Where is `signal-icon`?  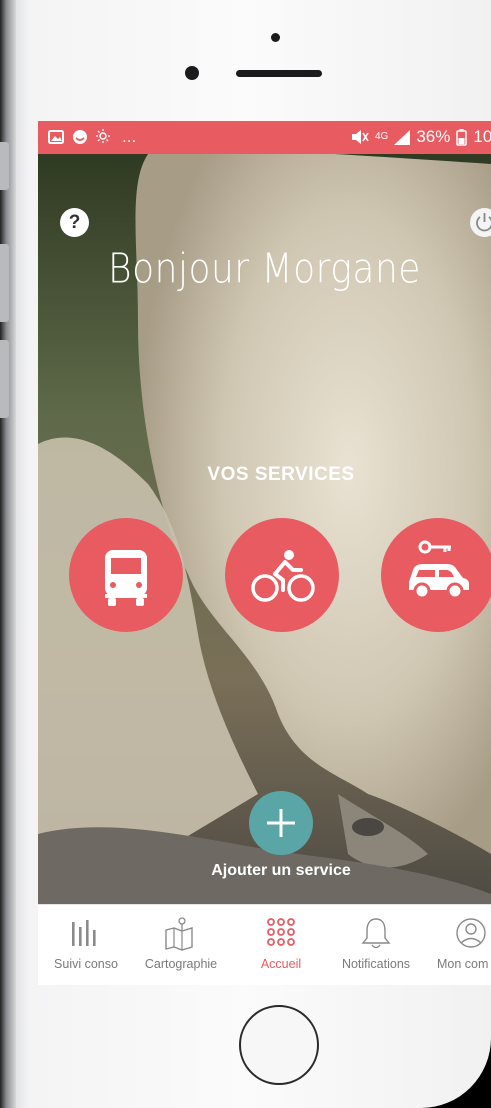 signal-icon is located at coordinates (402, 137).